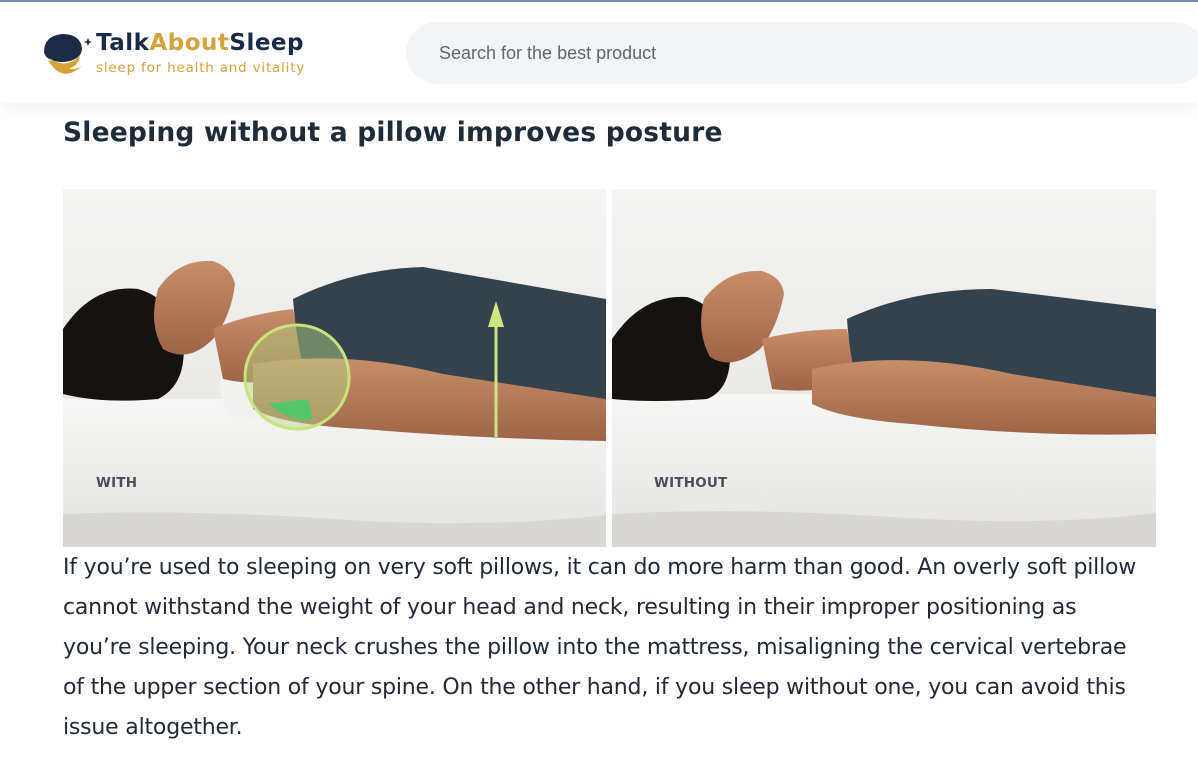 The width and height of the screenshot is (1198, 780). Describe the element at coordinates (117, 483) in the screenshot. I see `with-caption: WITH` at that location.